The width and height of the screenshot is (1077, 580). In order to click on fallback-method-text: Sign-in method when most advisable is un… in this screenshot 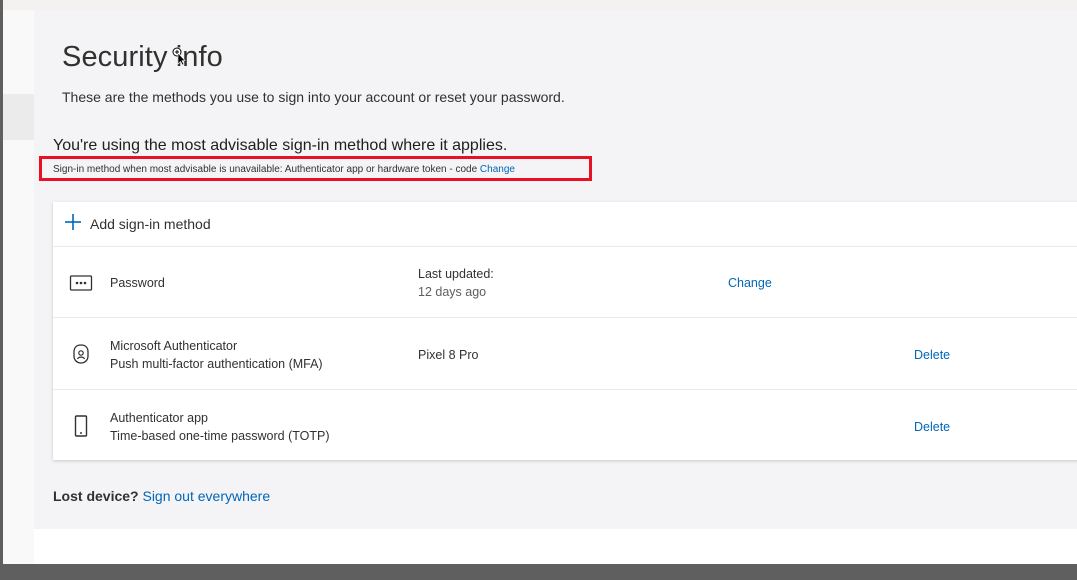, I will do `click(284, 169)`.